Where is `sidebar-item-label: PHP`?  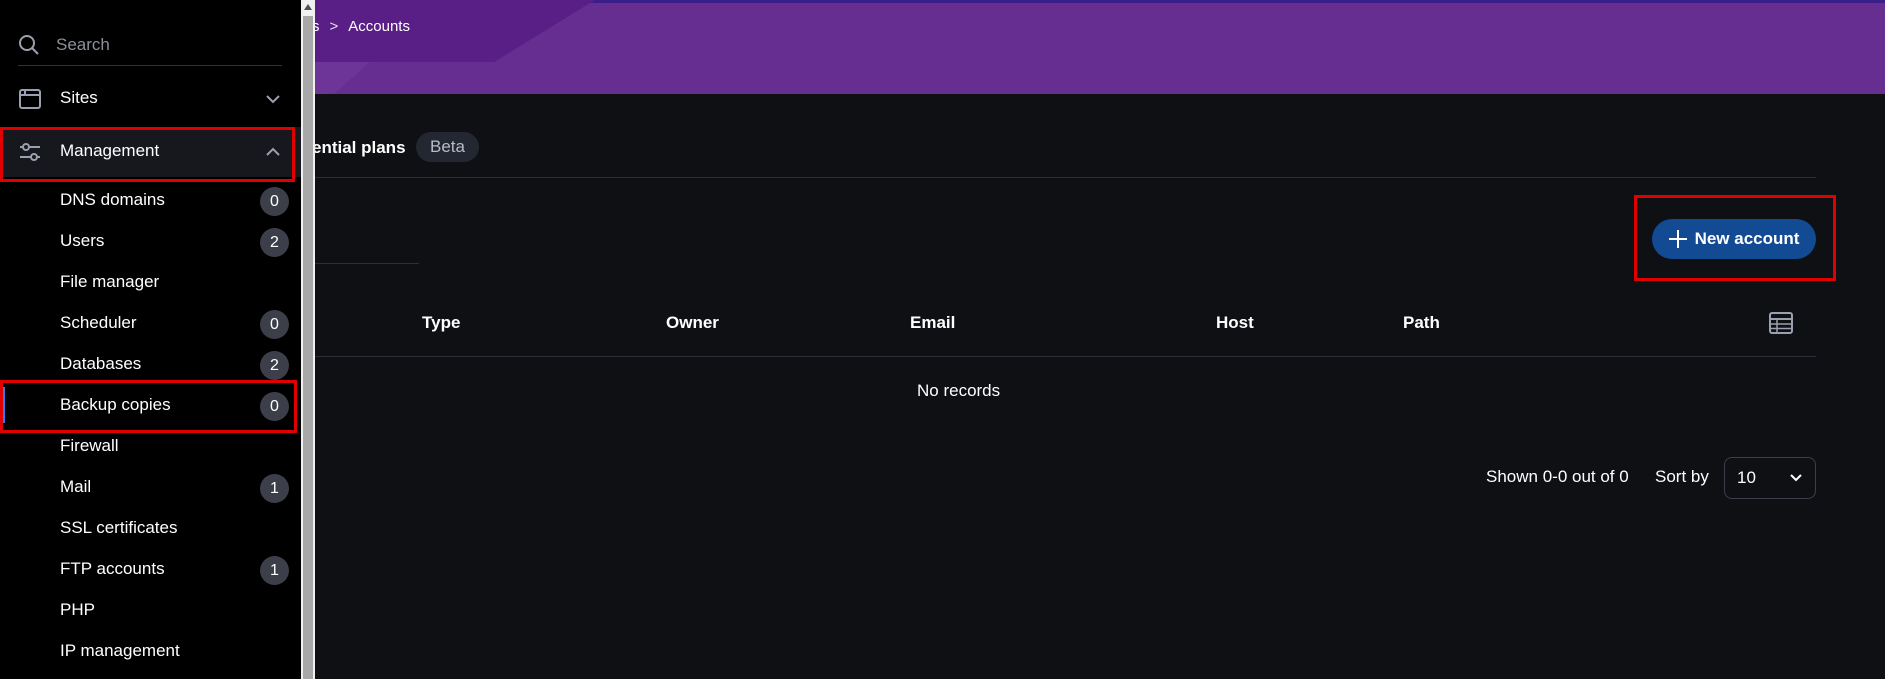 sidebar-item-label: PHP is located at coordinates (77, 609).